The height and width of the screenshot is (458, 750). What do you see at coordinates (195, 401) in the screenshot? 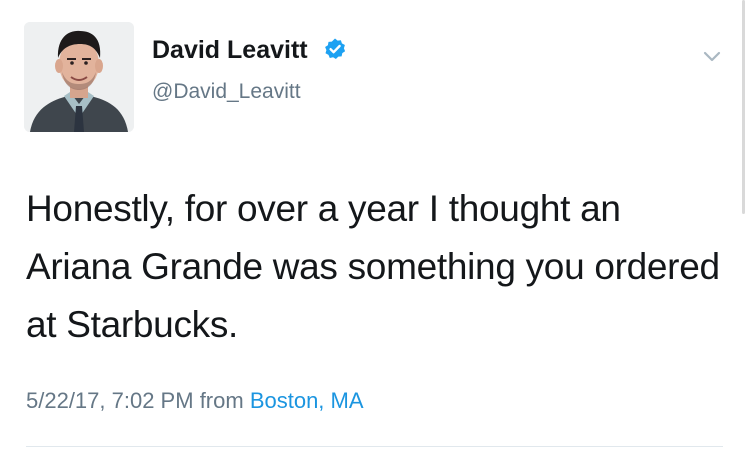
I see `tweet-meta: 5/22/17, 7:02 PM from Boston, MA` at bounding box center [195, 401].